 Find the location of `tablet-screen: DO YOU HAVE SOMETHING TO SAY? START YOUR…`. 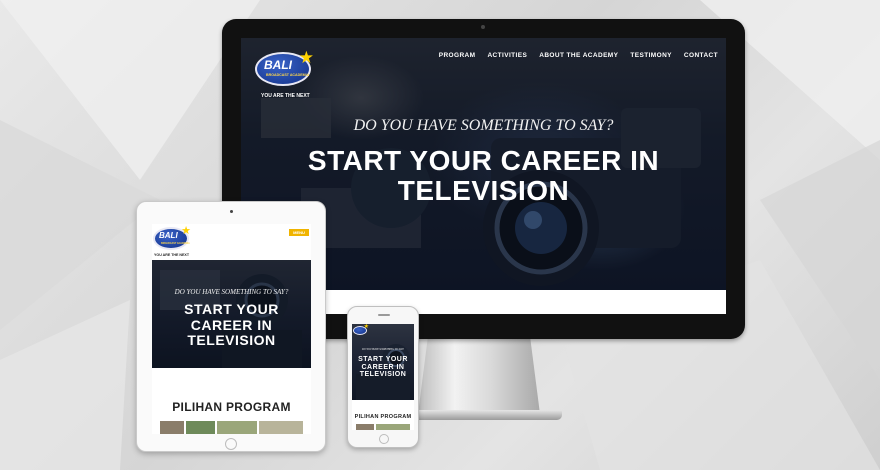

tablet-screen: DO YOU HAVE SOMETHING TO SAY? START YOUR… is located at coordinates (231, 329).